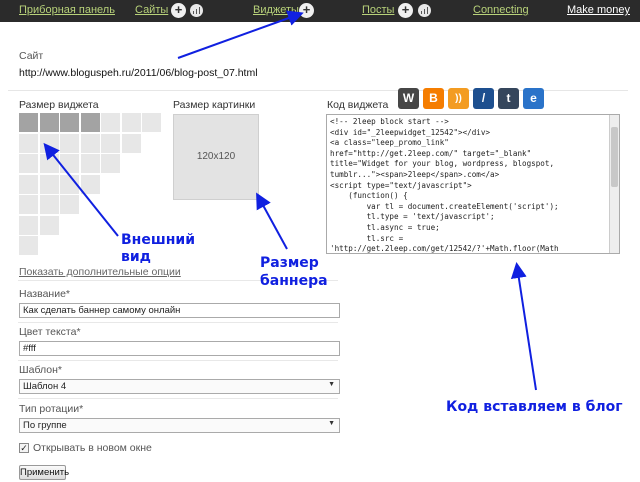 The image size is (640, 482). What do you see at coordinates (240, 34) in the screenshot?
I see `arrow-to-widgets` at bounding box center [240, 34].